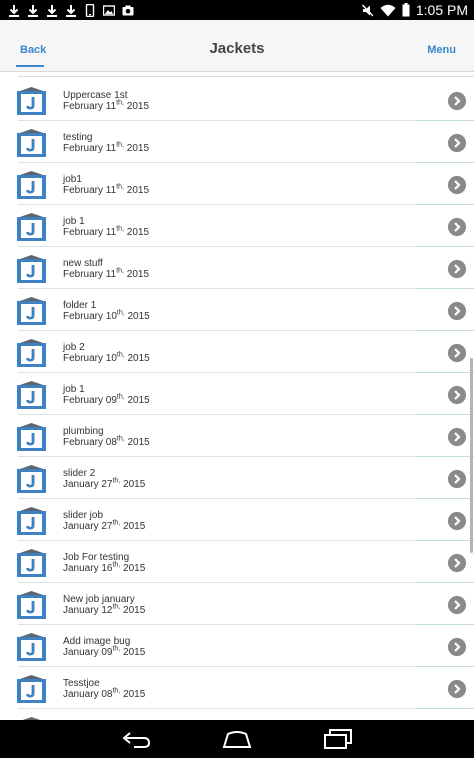  I want to click on list-item: New job january January 12th, 2015, so click(237, 604).